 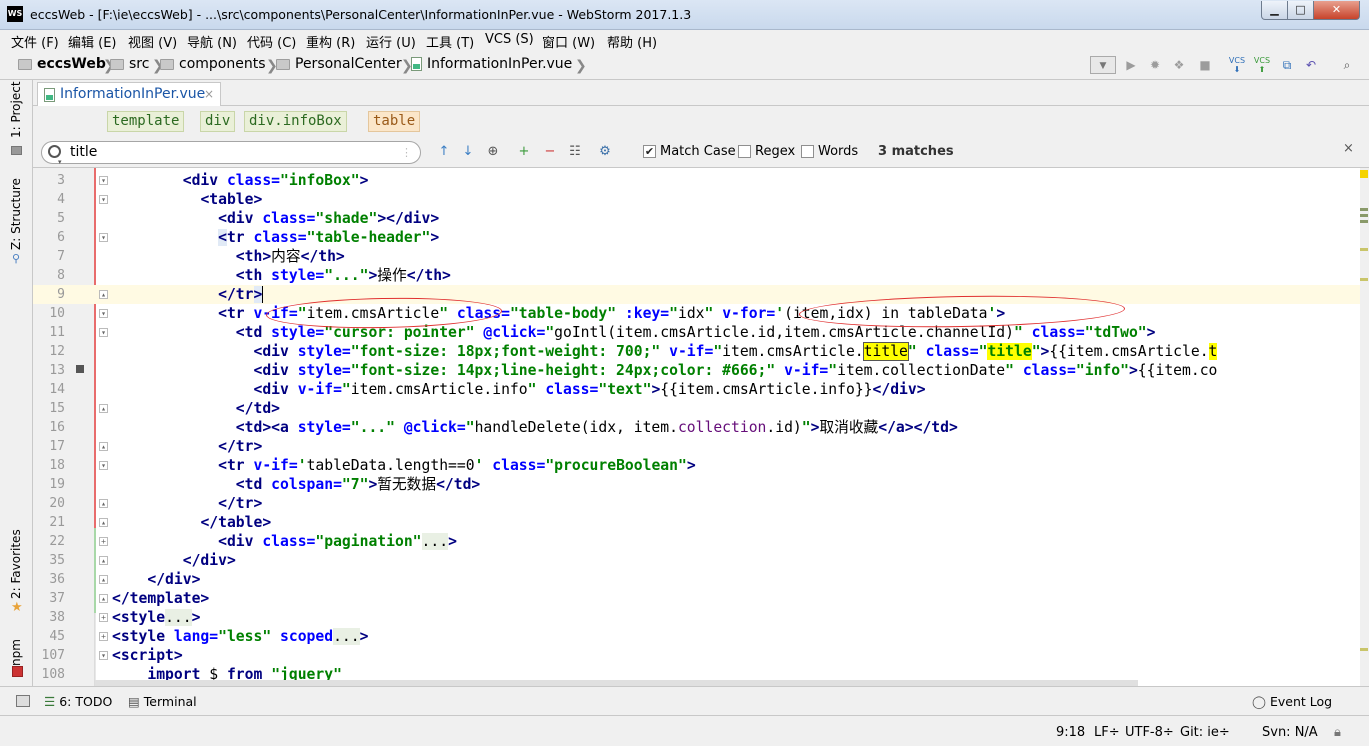 I want to click on todo-icon: ☰, so click(x=50, y=701).